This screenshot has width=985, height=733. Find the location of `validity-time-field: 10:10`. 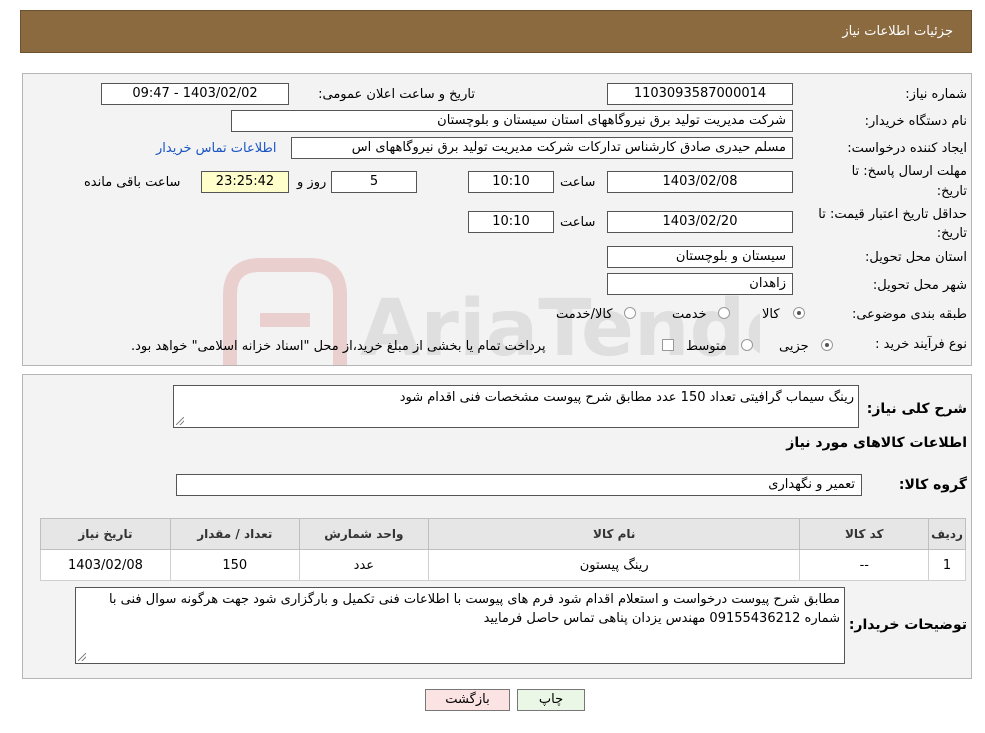

validity-time-field: 10:10 is located at coordinates (511, 222).